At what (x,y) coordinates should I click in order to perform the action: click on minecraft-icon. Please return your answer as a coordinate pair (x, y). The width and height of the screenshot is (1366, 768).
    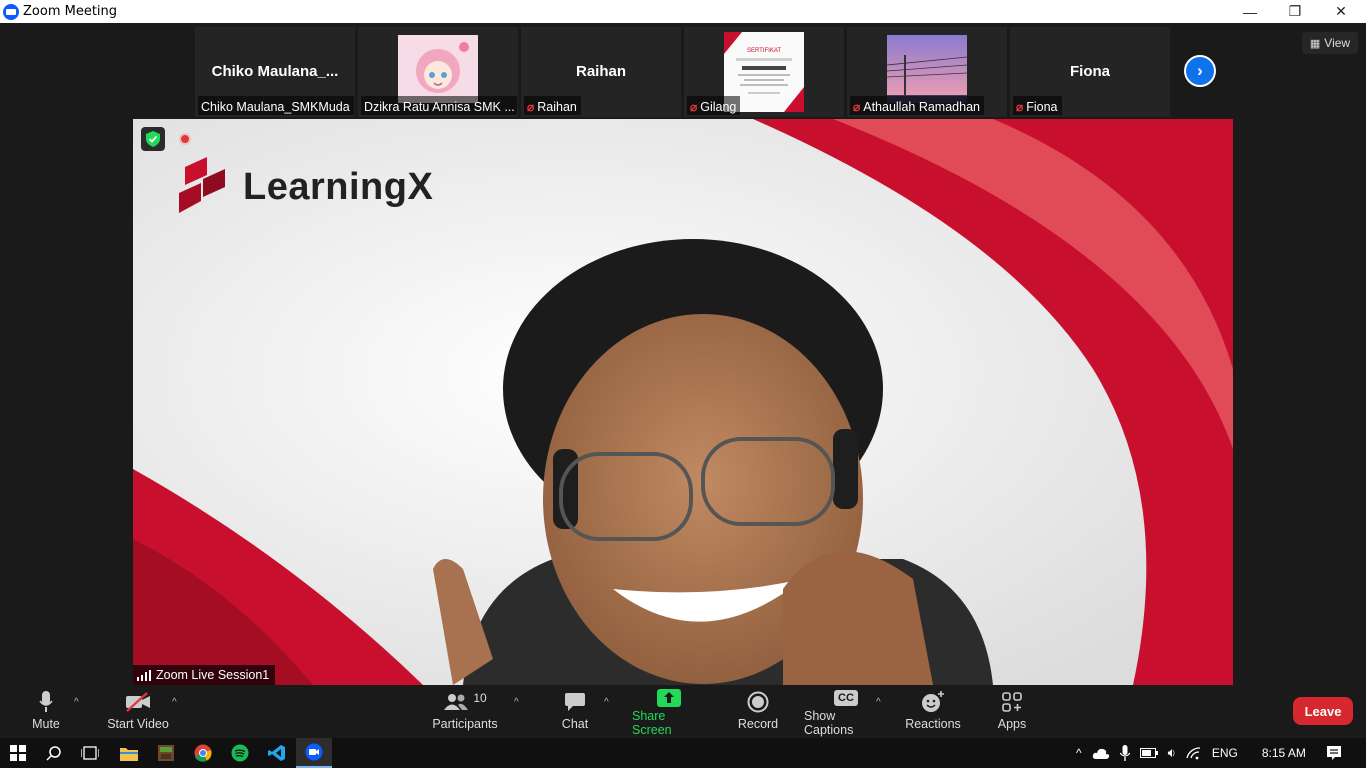
    Looking at the image, I should click on (166, 753).